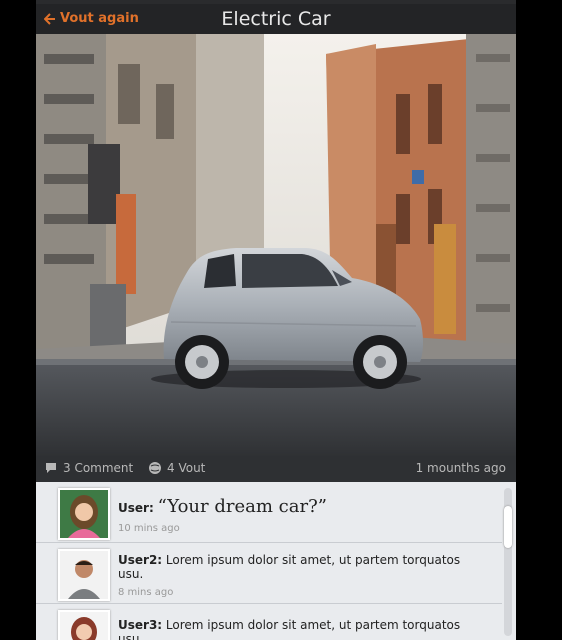  I want to click on scrollbar-thumb, so click(508, 527).